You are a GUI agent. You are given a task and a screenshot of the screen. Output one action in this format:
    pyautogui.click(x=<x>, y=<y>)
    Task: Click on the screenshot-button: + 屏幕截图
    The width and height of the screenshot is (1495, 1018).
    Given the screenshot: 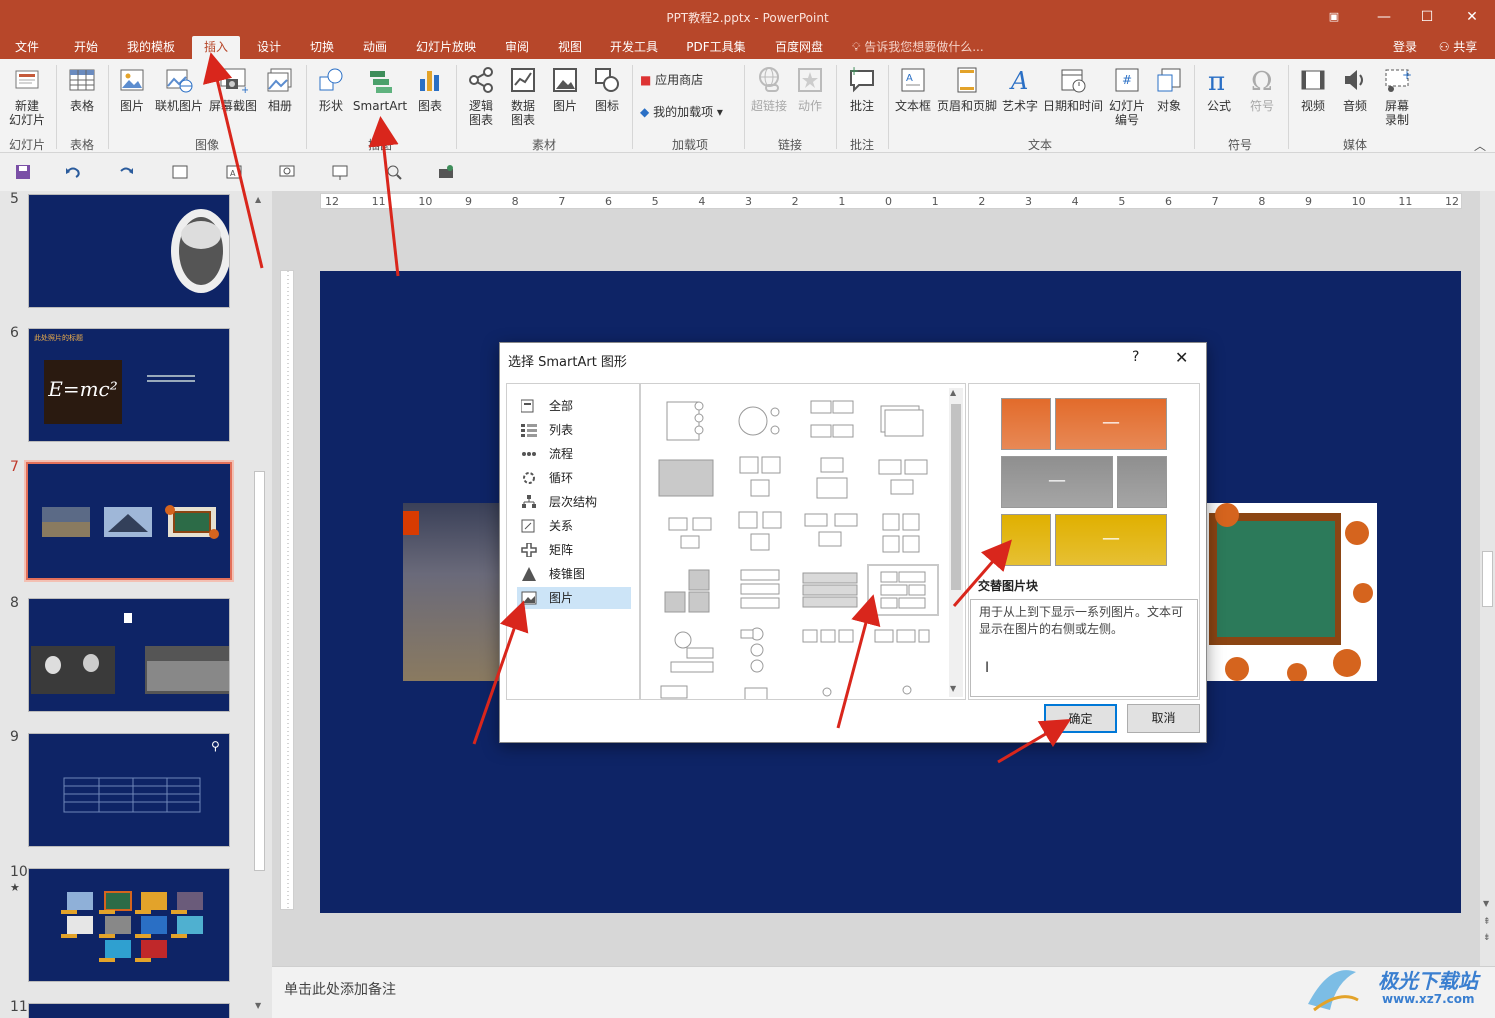 What is the action you would take?
    pyautogui.click(x=233, y=89)
    